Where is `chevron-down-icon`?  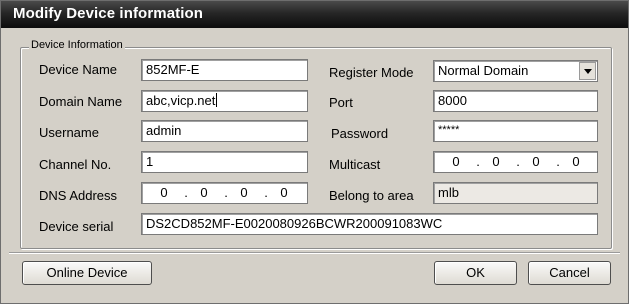 chevron-down-icon is located at coordinates (588, 71).